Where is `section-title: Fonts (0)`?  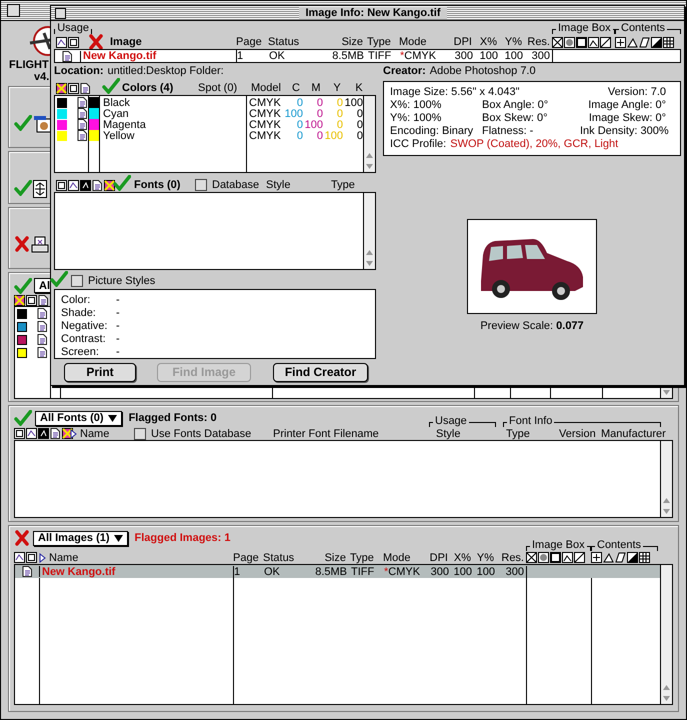
section-title: Fonts (0) is located at coordinates (158, 185).